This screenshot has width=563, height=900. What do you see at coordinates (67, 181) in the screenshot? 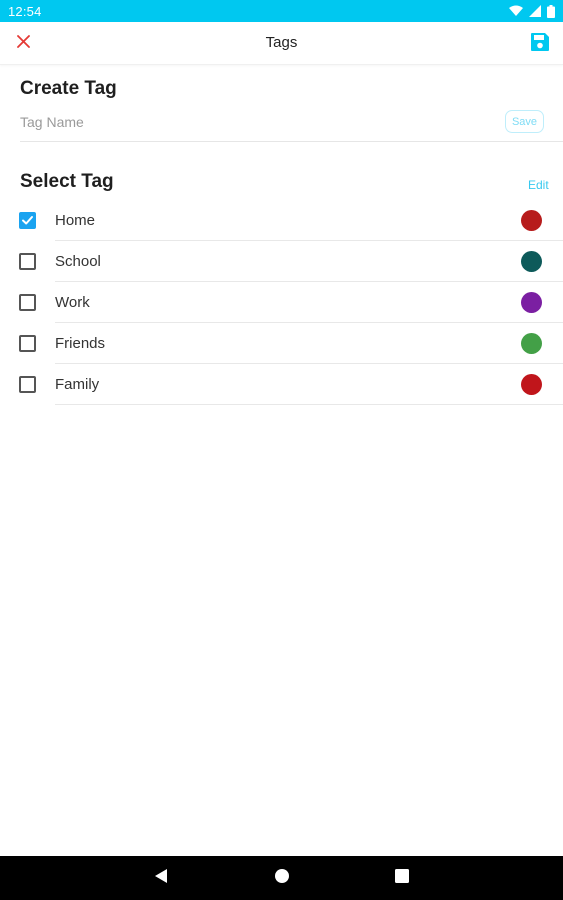
I see `select-tag-heading: Select Tag` at bounding box center [67, 181].